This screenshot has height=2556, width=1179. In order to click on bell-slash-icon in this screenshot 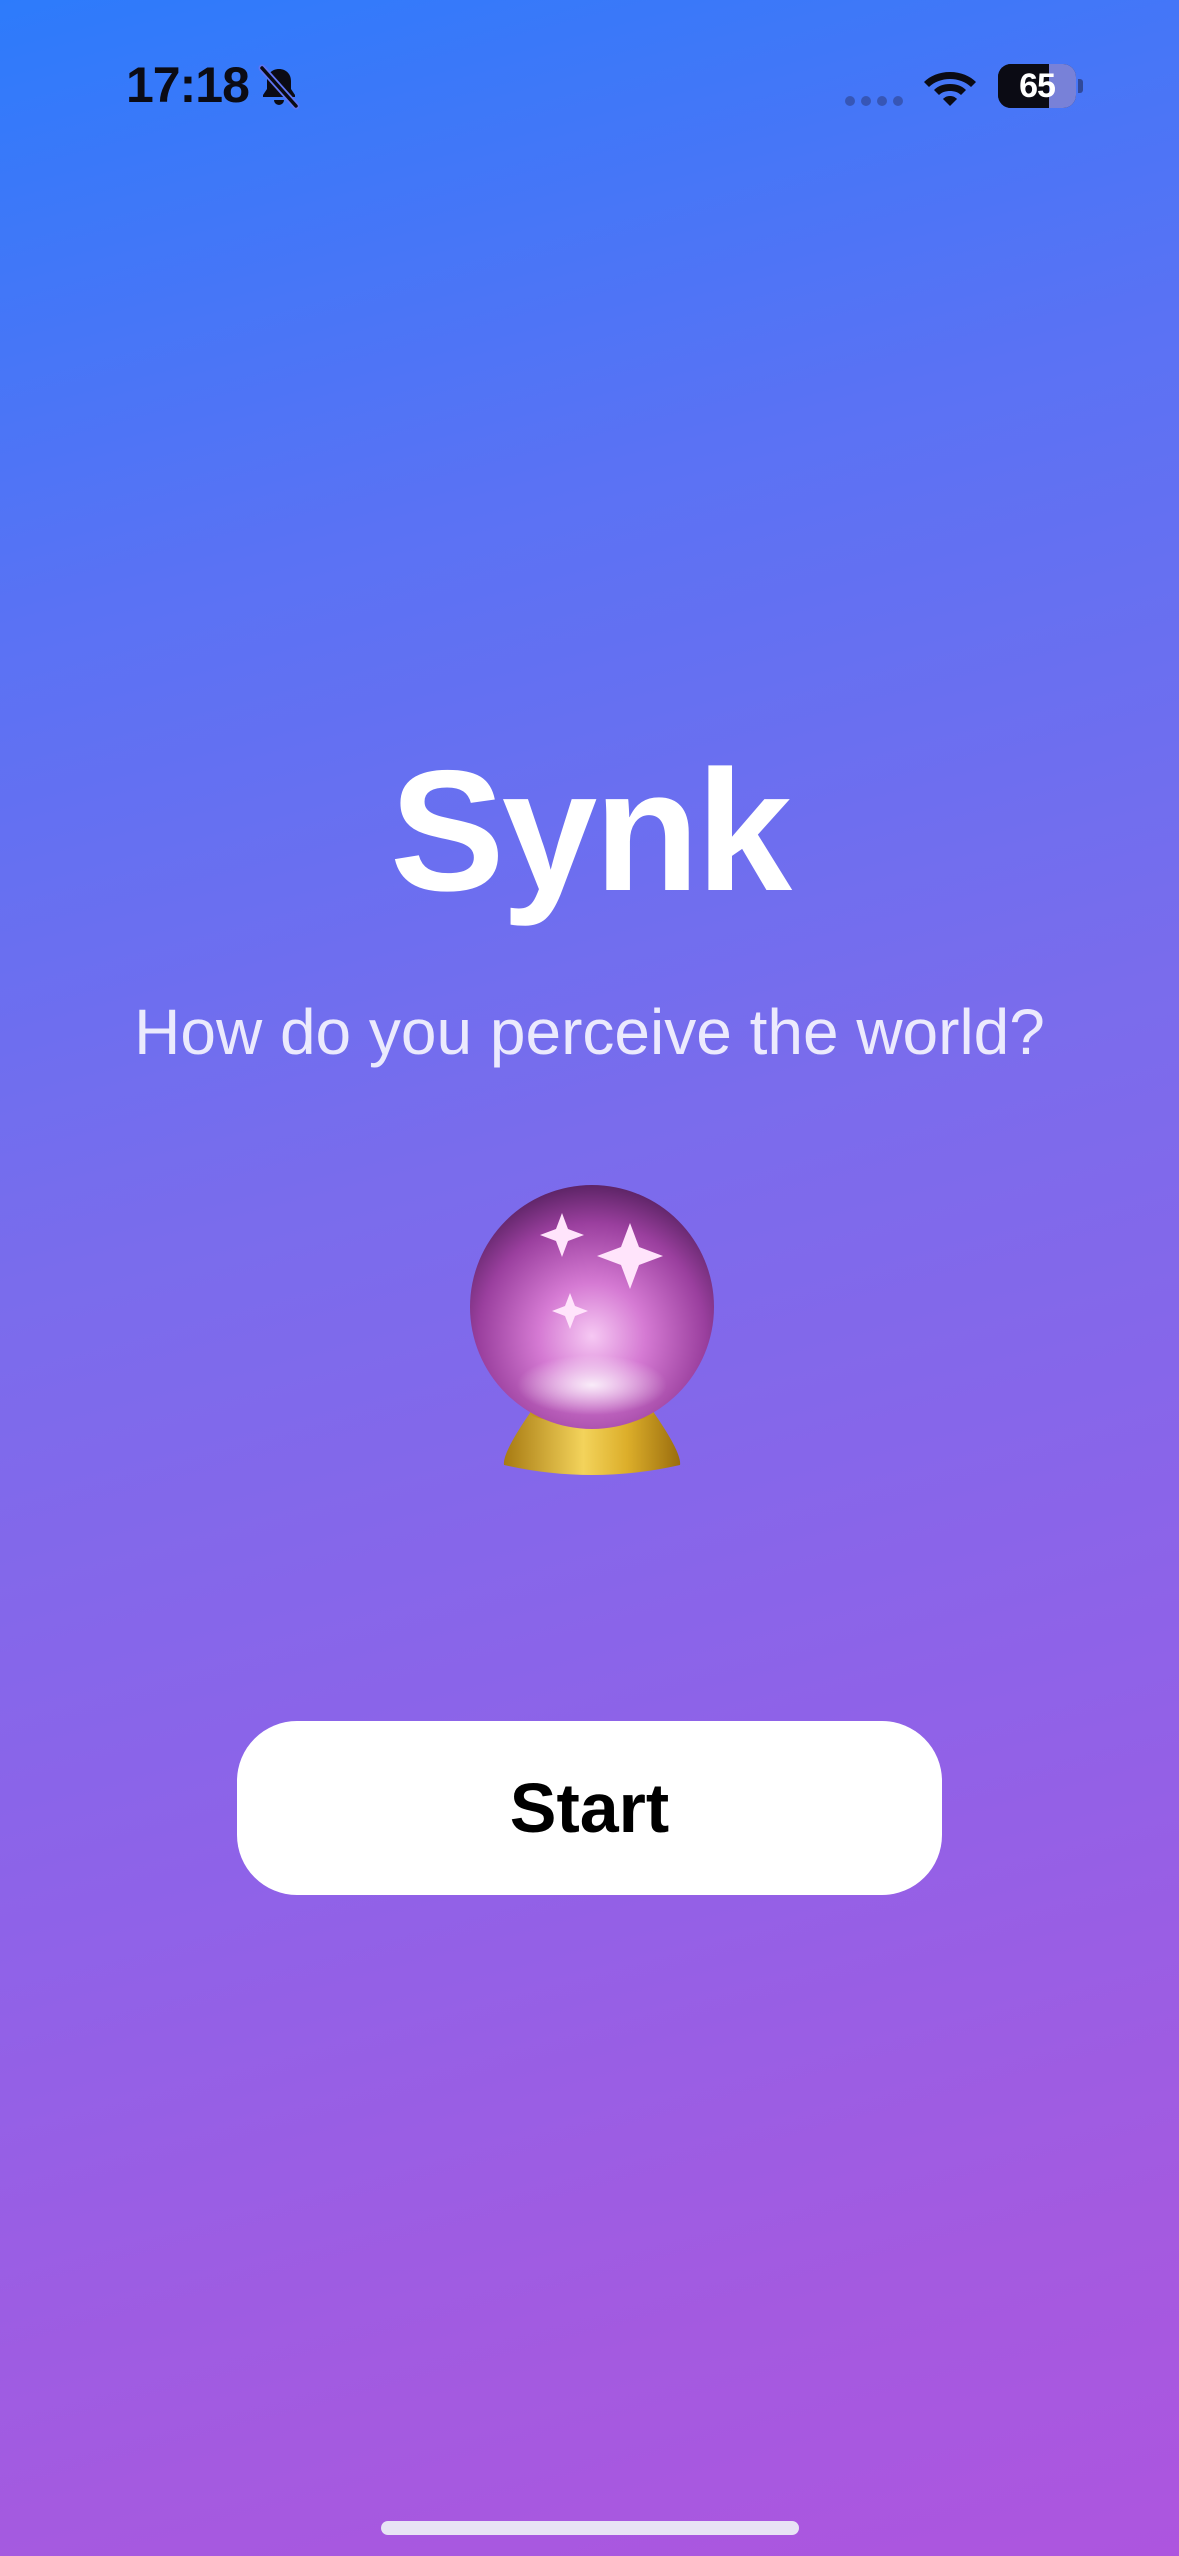, I will do `click(279, 87)`.